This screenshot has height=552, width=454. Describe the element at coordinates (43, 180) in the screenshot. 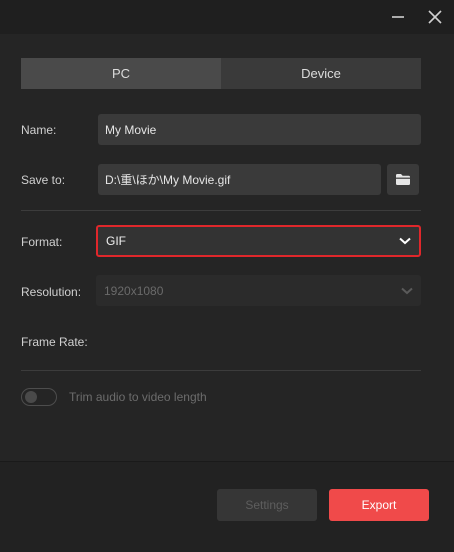

I see `save-to-label: Save to:` at that location.